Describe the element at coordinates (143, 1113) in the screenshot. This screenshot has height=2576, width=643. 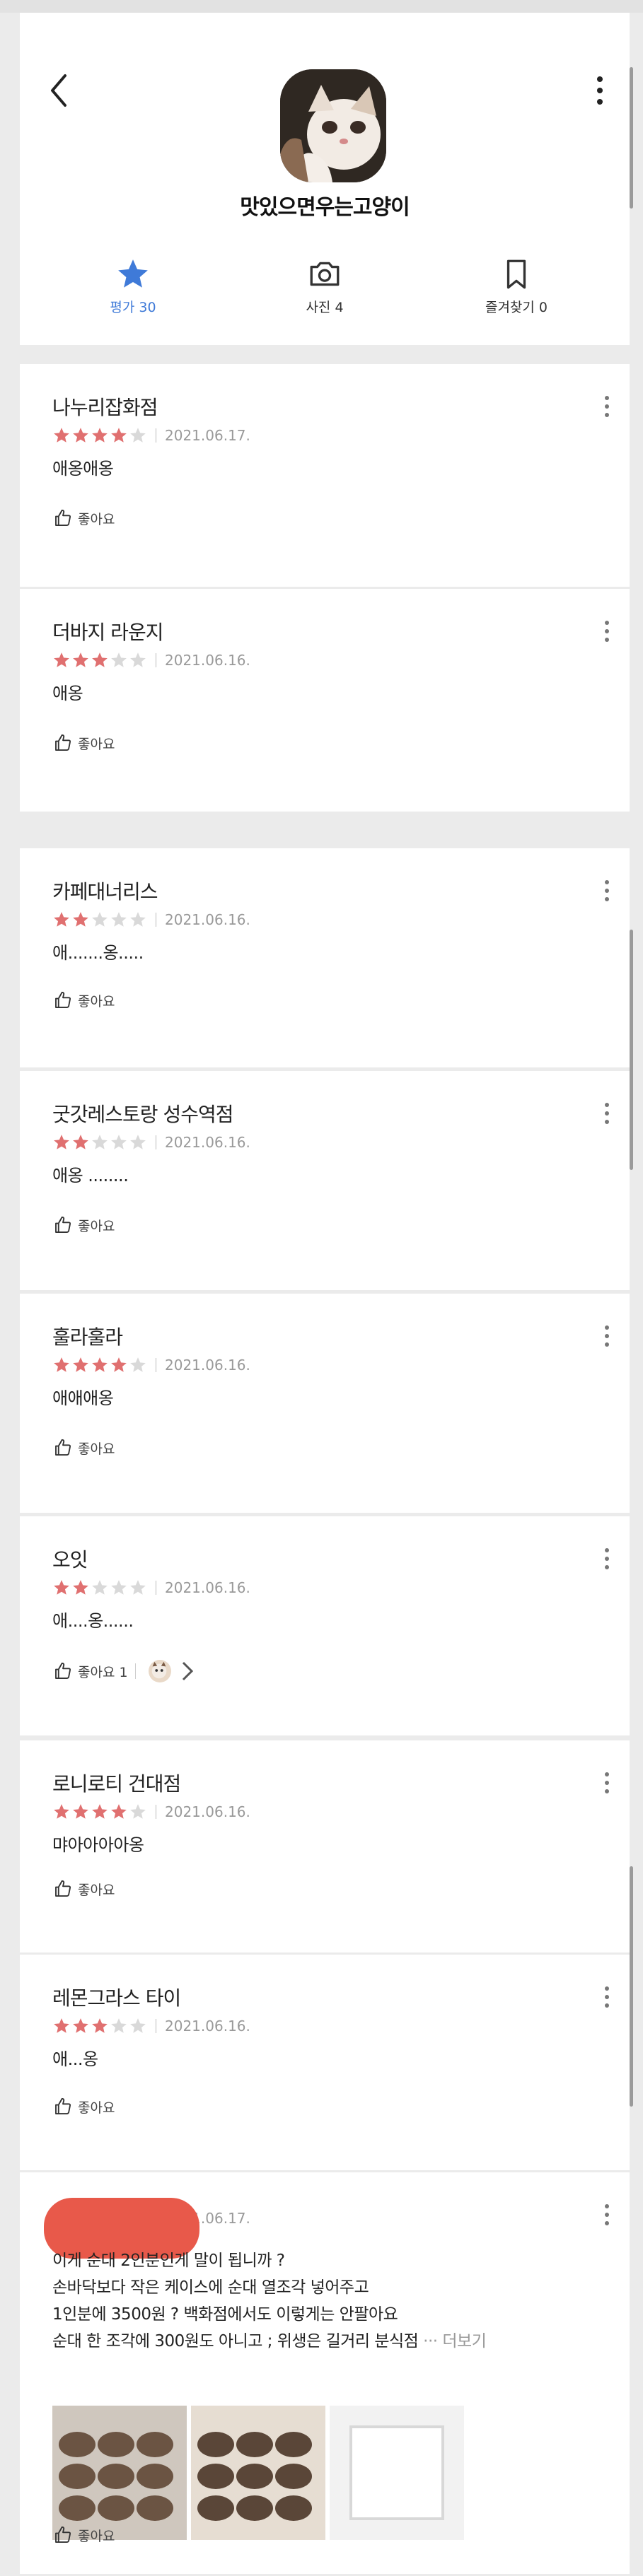
I see `review-place-name: 굿갓레스토랑 성수역점` at that location.